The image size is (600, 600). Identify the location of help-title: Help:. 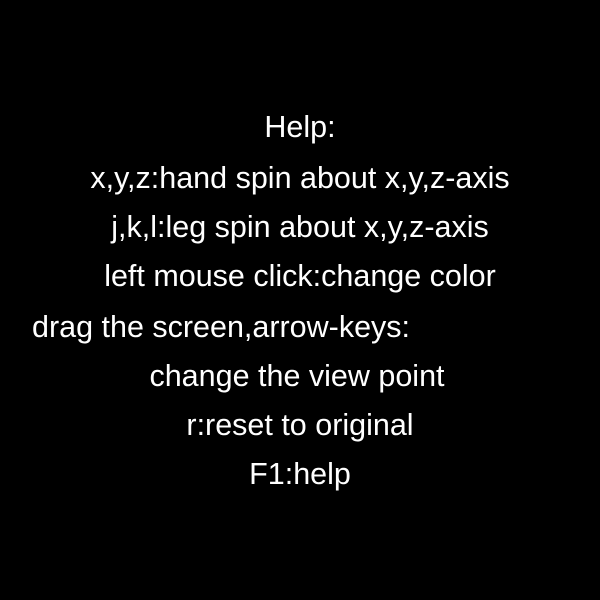
(300, 127).